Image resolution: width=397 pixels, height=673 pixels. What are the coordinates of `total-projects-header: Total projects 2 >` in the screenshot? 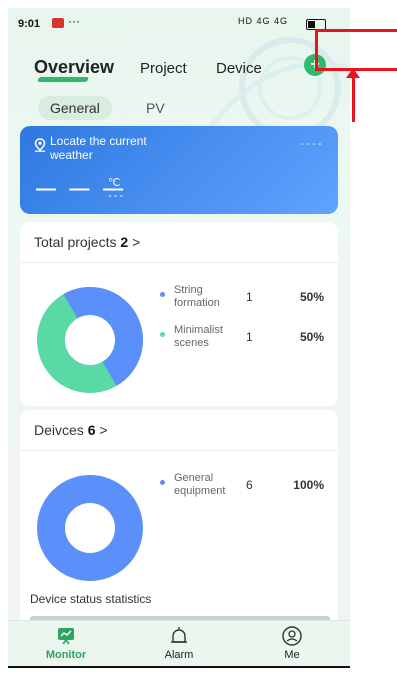 It's located at (87, 242).